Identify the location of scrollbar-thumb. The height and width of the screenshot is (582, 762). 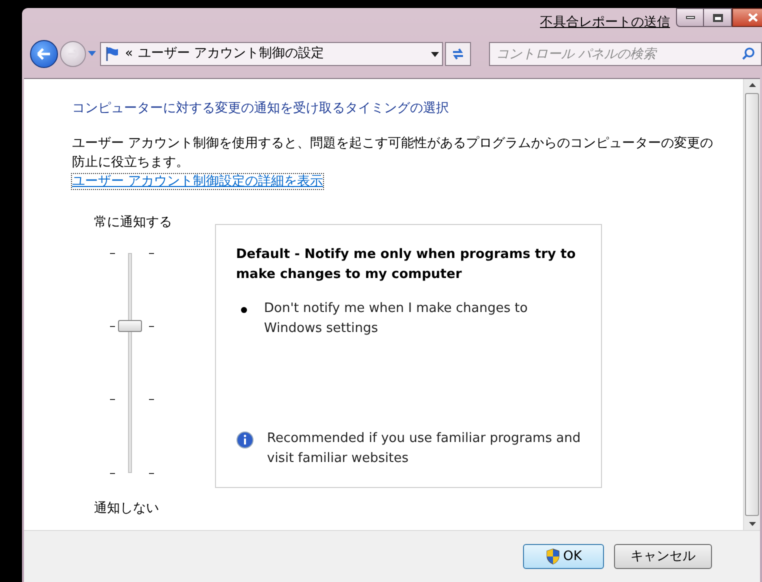
(752, 304).